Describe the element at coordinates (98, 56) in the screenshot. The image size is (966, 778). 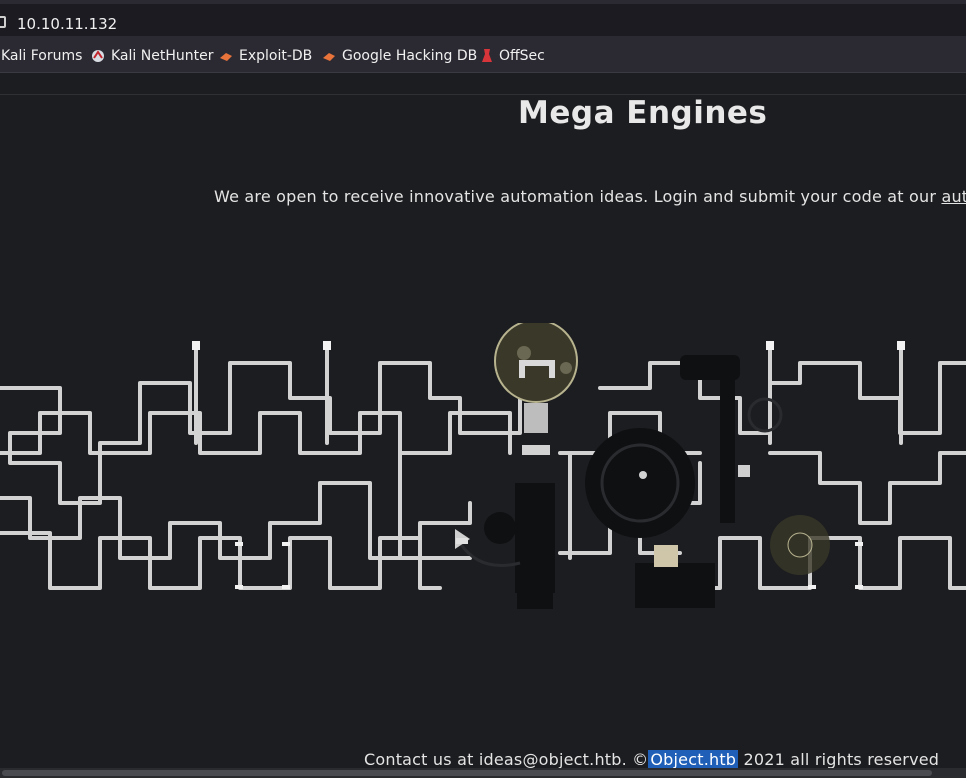
I see `kali-nethunter-icon` at that location.